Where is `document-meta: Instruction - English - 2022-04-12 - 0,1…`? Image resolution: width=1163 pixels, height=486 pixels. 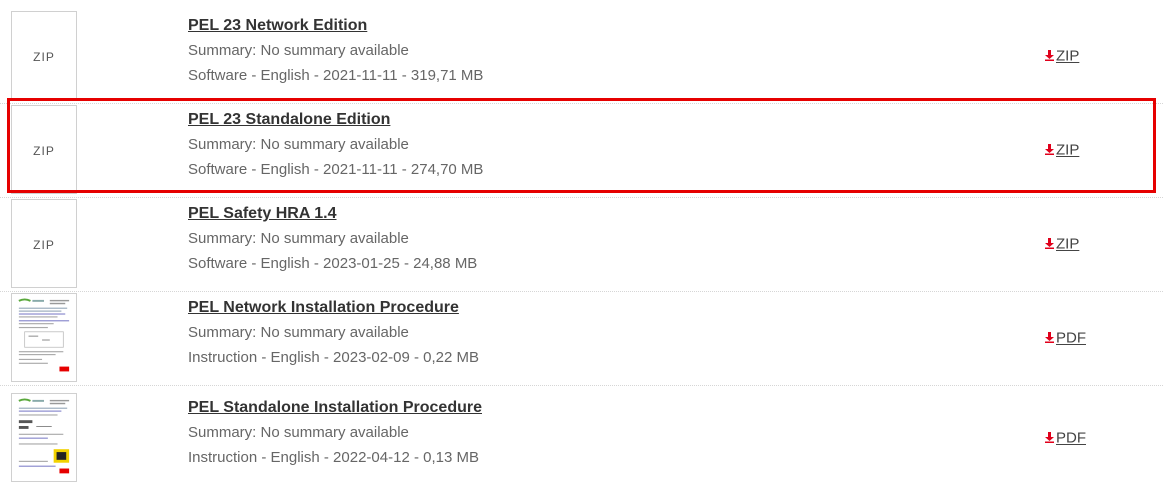 document-meta: Instruction - English - 2022-04-12 - 0,1… is located at coordinates (333, 457).